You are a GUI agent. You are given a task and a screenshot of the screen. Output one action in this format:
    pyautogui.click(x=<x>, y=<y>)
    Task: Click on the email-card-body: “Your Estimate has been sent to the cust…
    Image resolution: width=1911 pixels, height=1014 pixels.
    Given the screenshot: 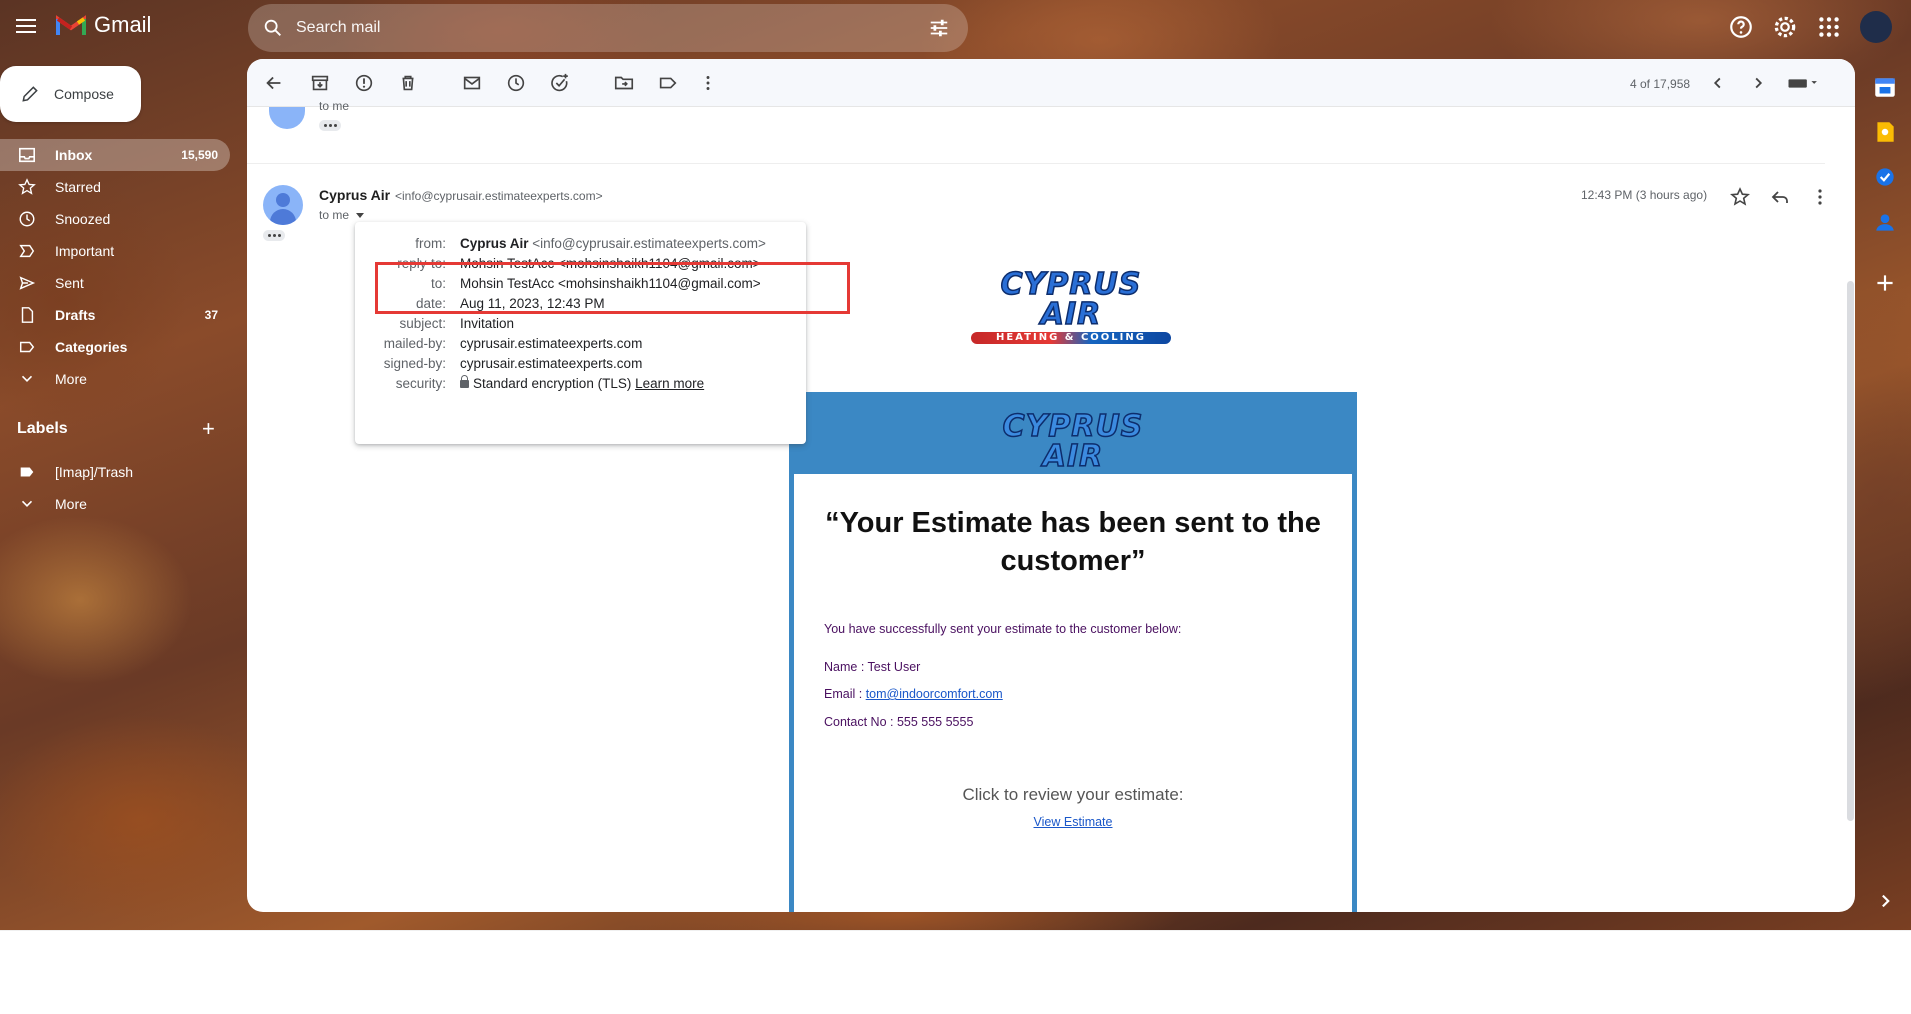 What is the action you would take?
    pyautogui.click(x=1073, y=693)
    